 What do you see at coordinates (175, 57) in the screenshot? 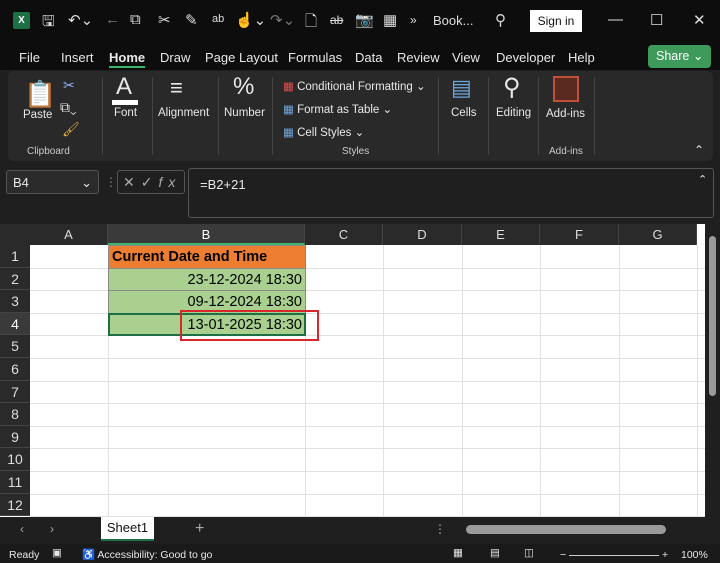
I see `tab-draw: Draw` at bounding box center [175, 57].